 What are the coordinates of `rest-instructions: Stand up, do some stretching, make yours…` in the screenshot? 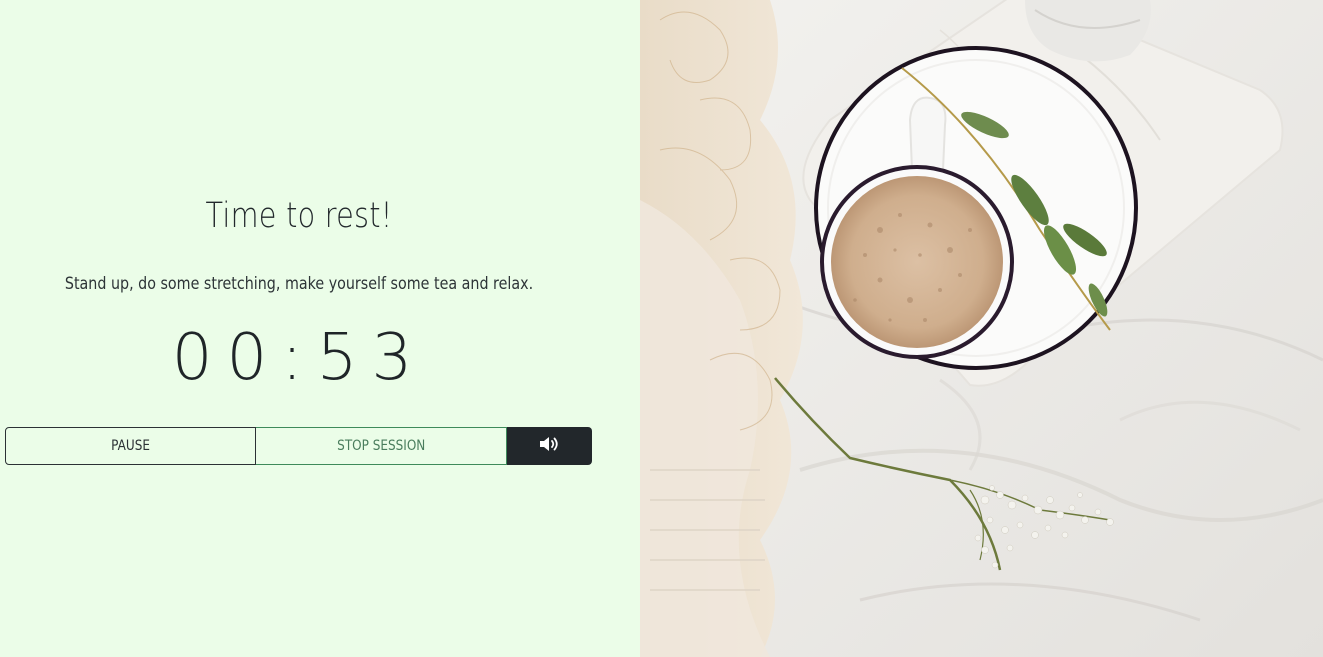 It's located at (299, 284).